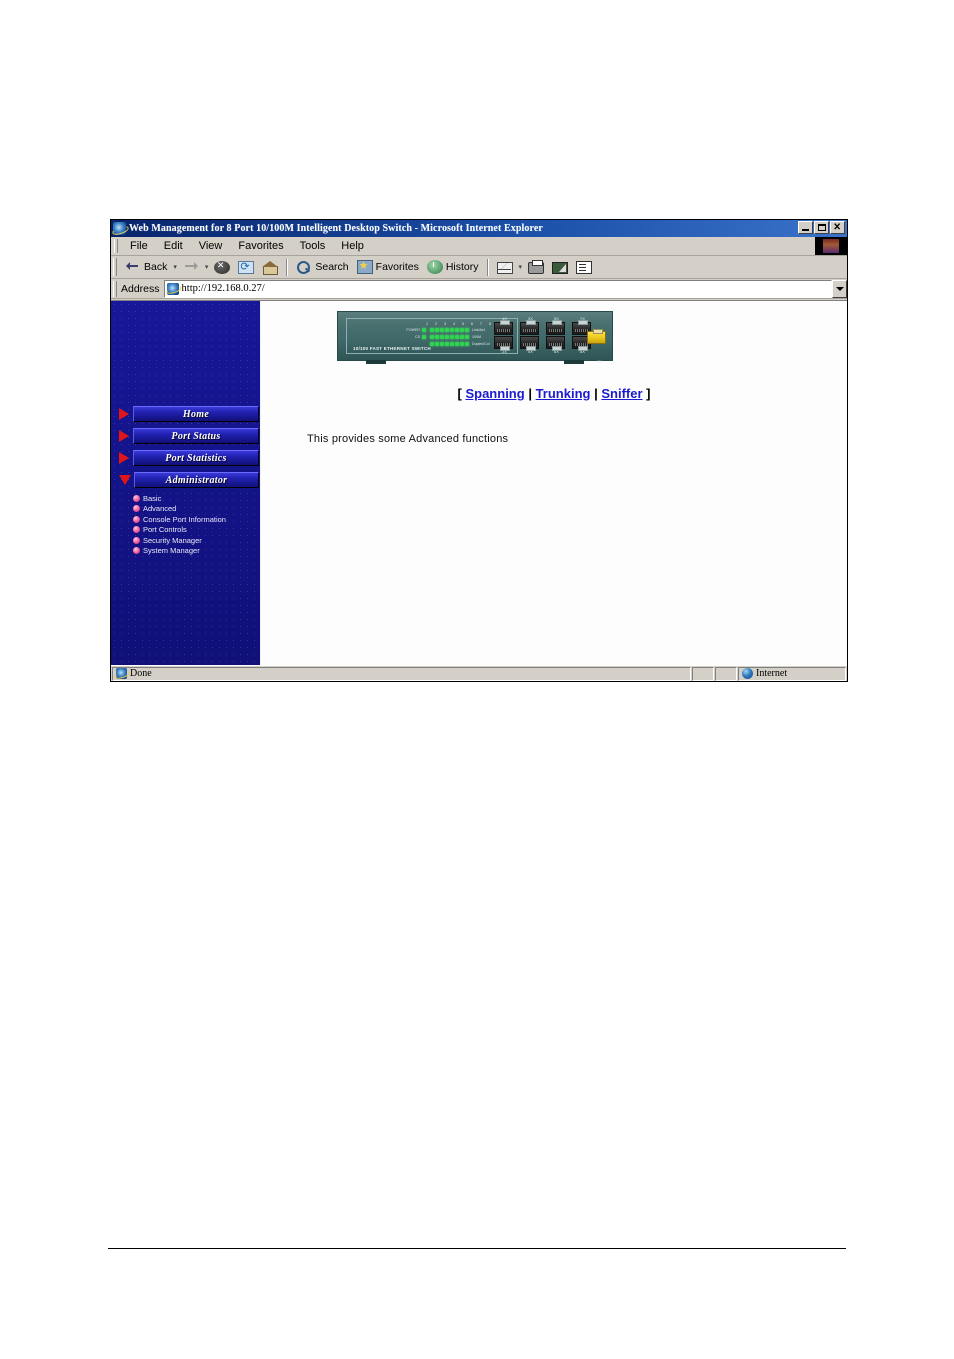 Image resolution: width=954 pixels, height=1359 pixels. I want to click on back-arrow-icon, so click(133, 267).